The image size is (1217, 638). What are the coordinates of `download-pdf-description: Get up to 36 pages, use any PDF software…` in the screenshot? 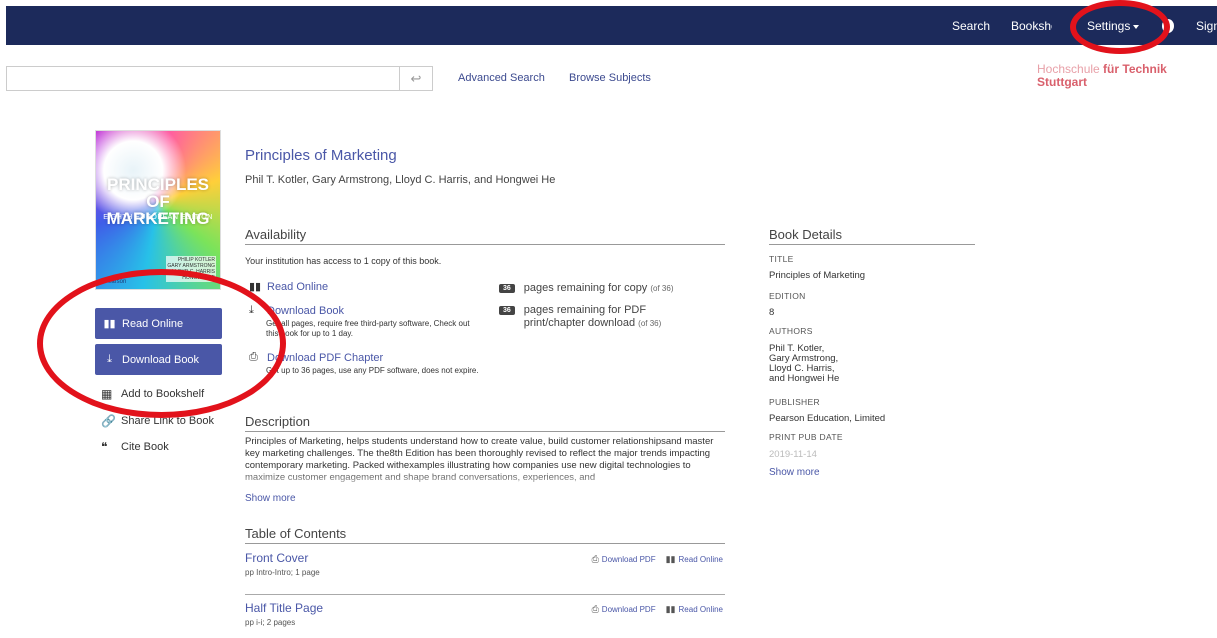 It's located at (372, 370).